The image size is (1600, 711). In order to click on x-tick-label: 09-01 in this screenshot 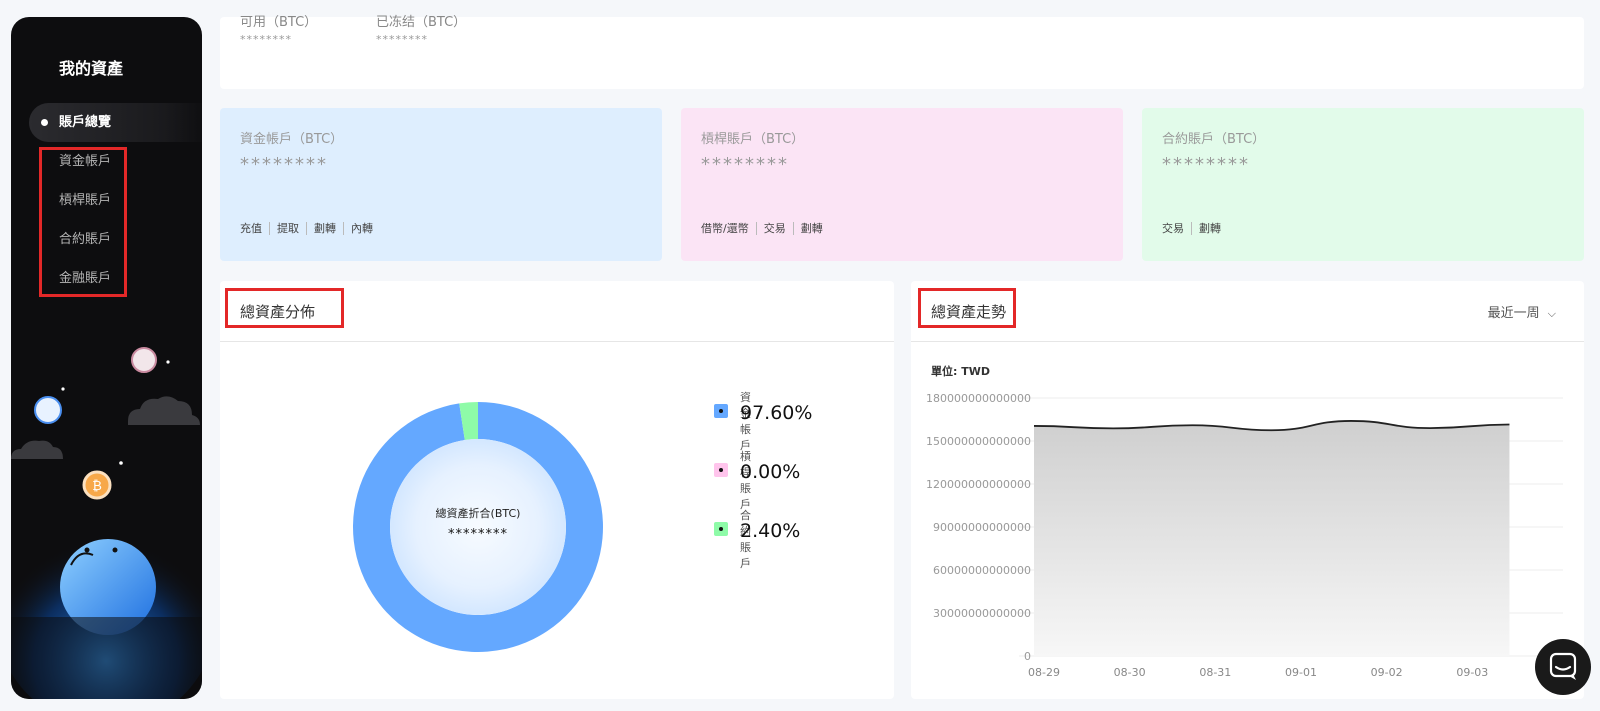, I will do `click(1301, 672)`.